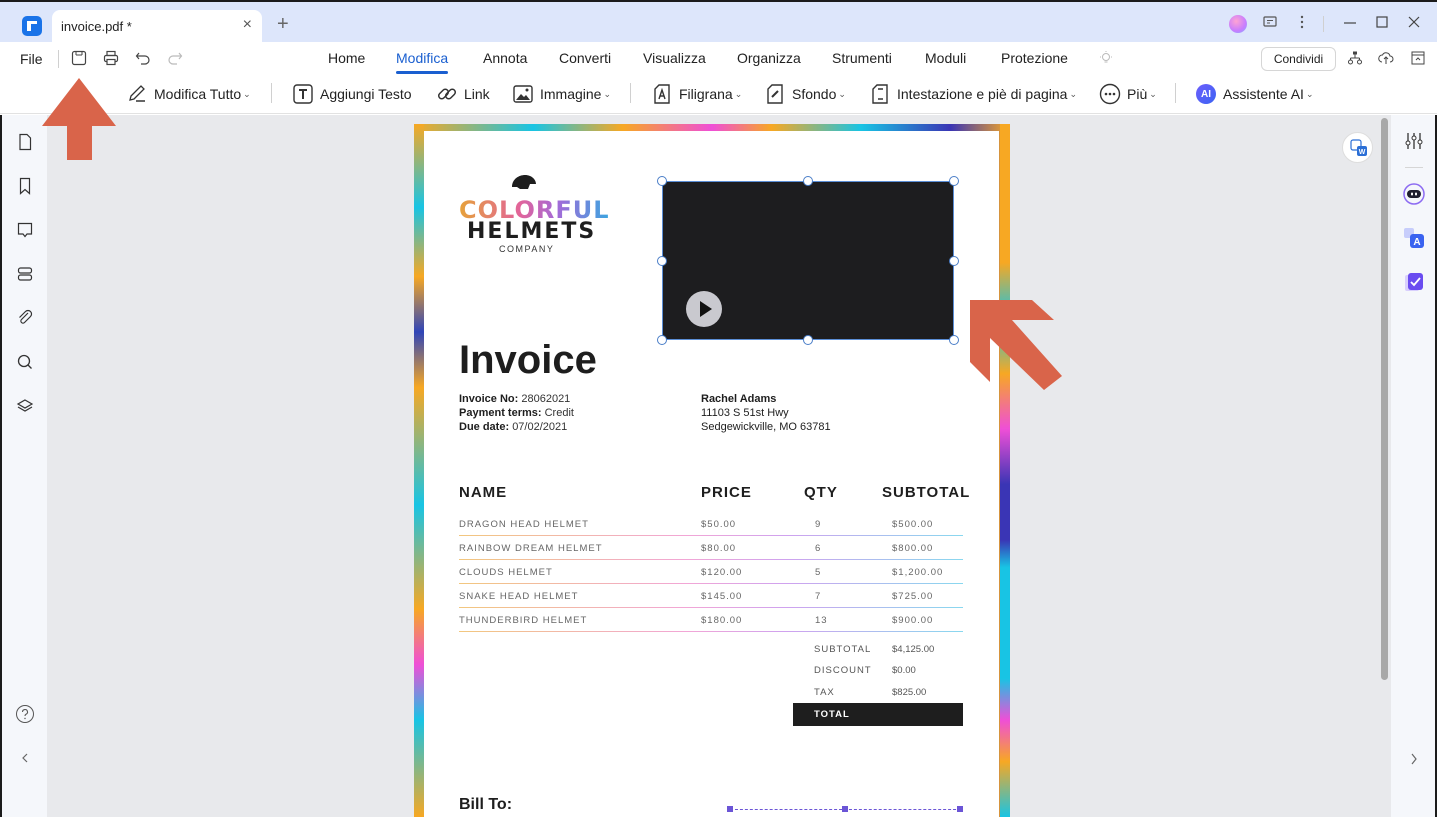 The height and width of the screenshot is (817, 1437). What do you see at coordinates (769, 58) in the screenshot?
I see `tab-organizza: Organizza` at bounding box center [769, 58].